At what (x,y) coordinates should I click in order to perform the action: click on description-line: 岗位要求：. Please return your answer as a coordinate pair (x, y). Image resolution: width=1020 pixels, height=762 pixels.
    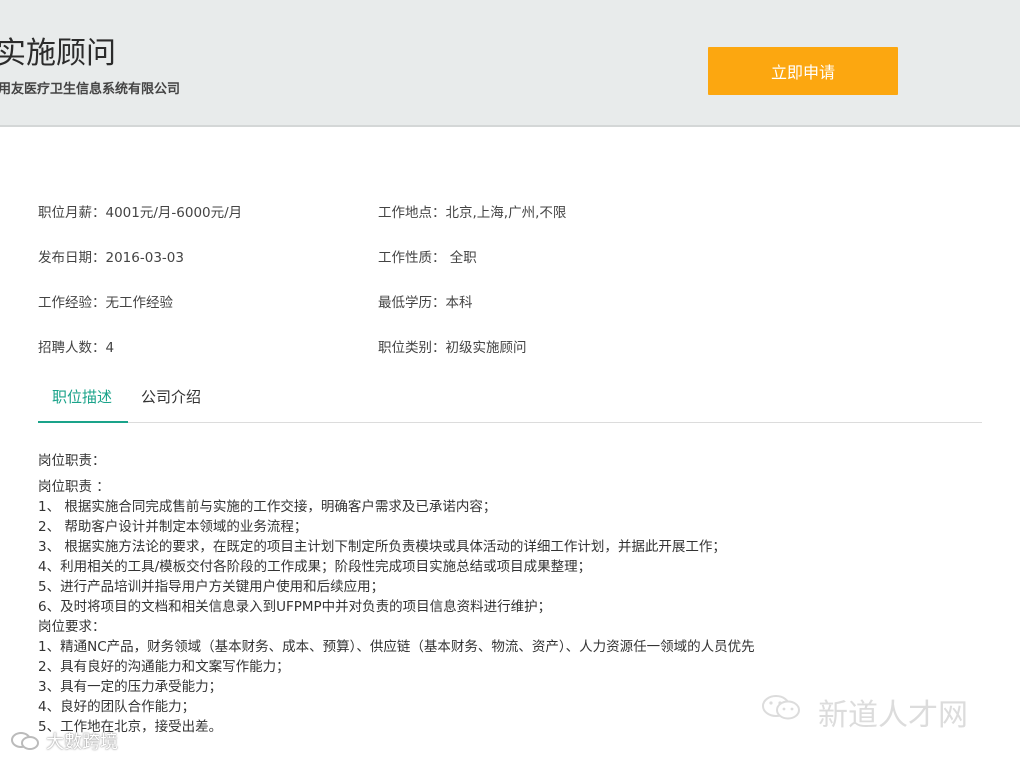
    Looking at the image, I should click on (72, 627).